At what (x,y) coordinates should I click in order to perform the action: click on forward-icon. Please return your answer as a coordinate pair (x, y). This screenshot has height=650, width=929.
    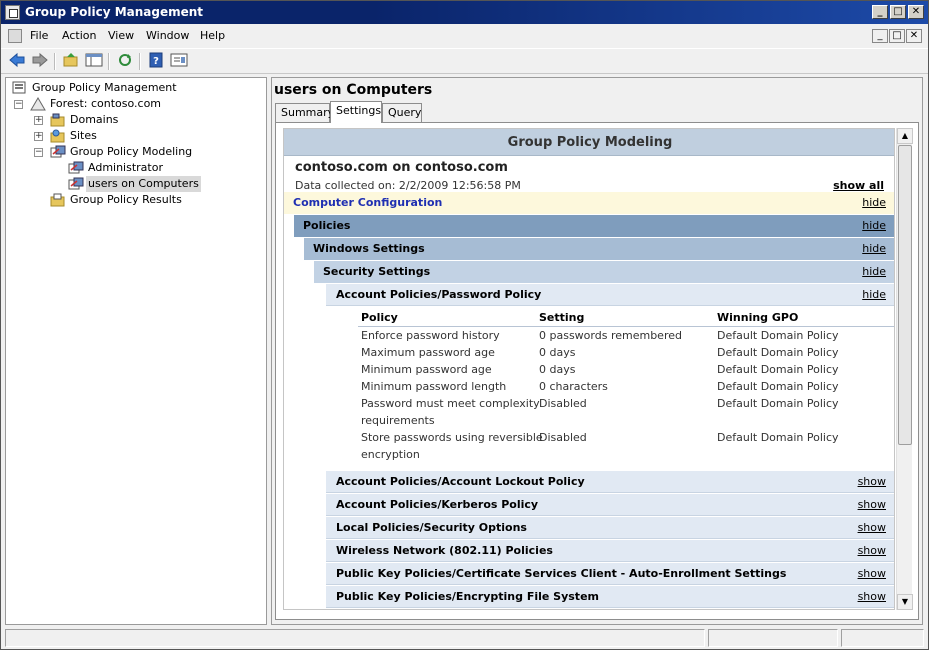
    Looking at the image, I should click on (40, 61).